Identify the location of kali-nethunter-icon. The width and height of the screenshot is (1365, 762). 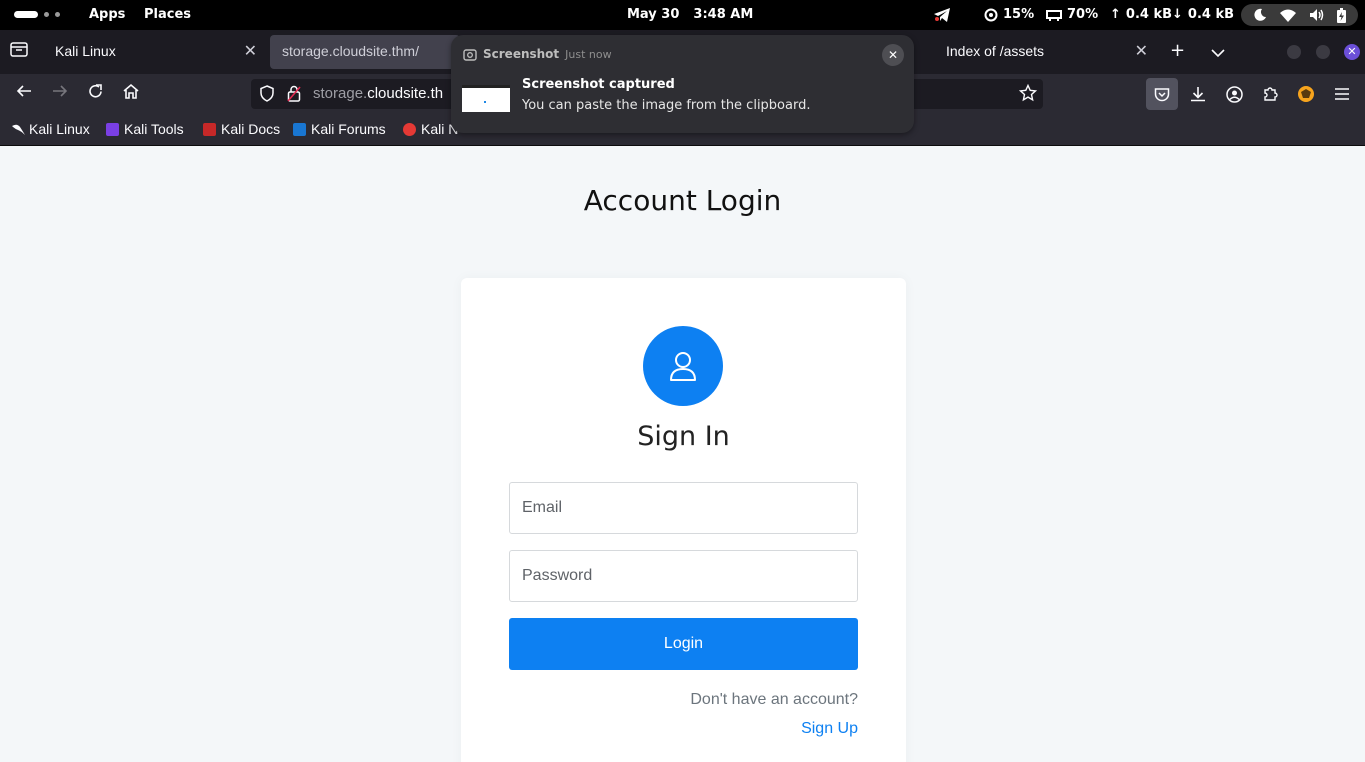
(409, 129).